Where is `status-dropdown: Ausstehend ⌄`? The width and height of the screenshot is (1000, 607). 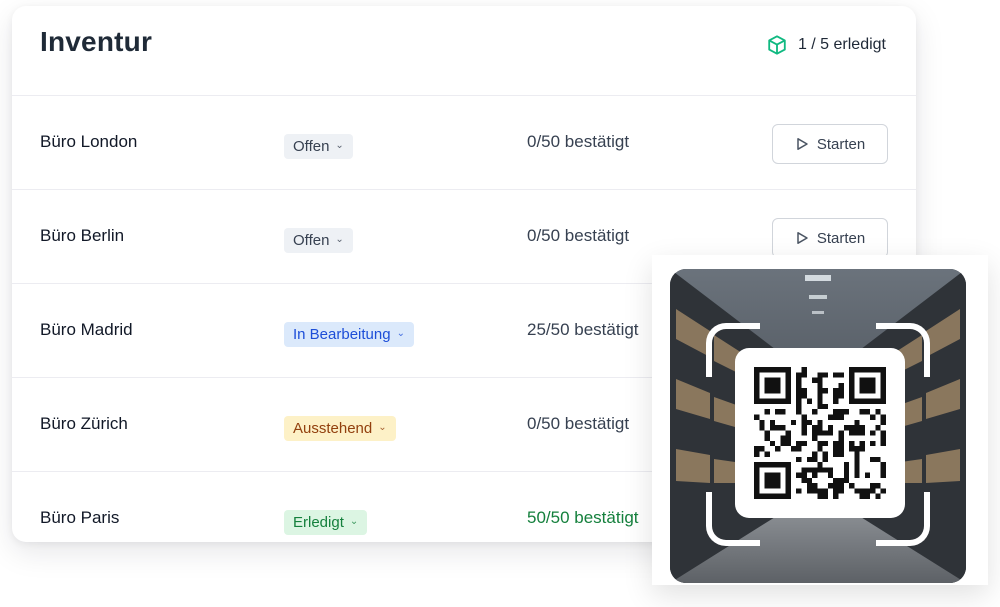 status-dropdown: Ausstehend ⌄ is located at coordinates (340, 428).